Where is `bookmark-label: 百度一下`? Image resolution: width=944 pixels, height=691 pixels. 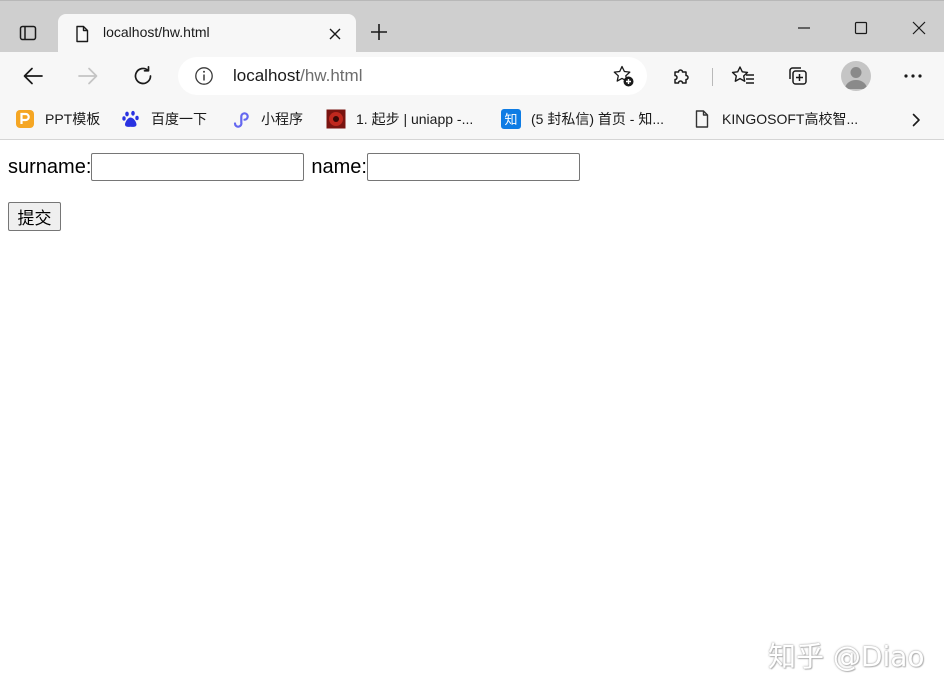
bookmark-label: 百度一下 is located at coordinates (179, 119).